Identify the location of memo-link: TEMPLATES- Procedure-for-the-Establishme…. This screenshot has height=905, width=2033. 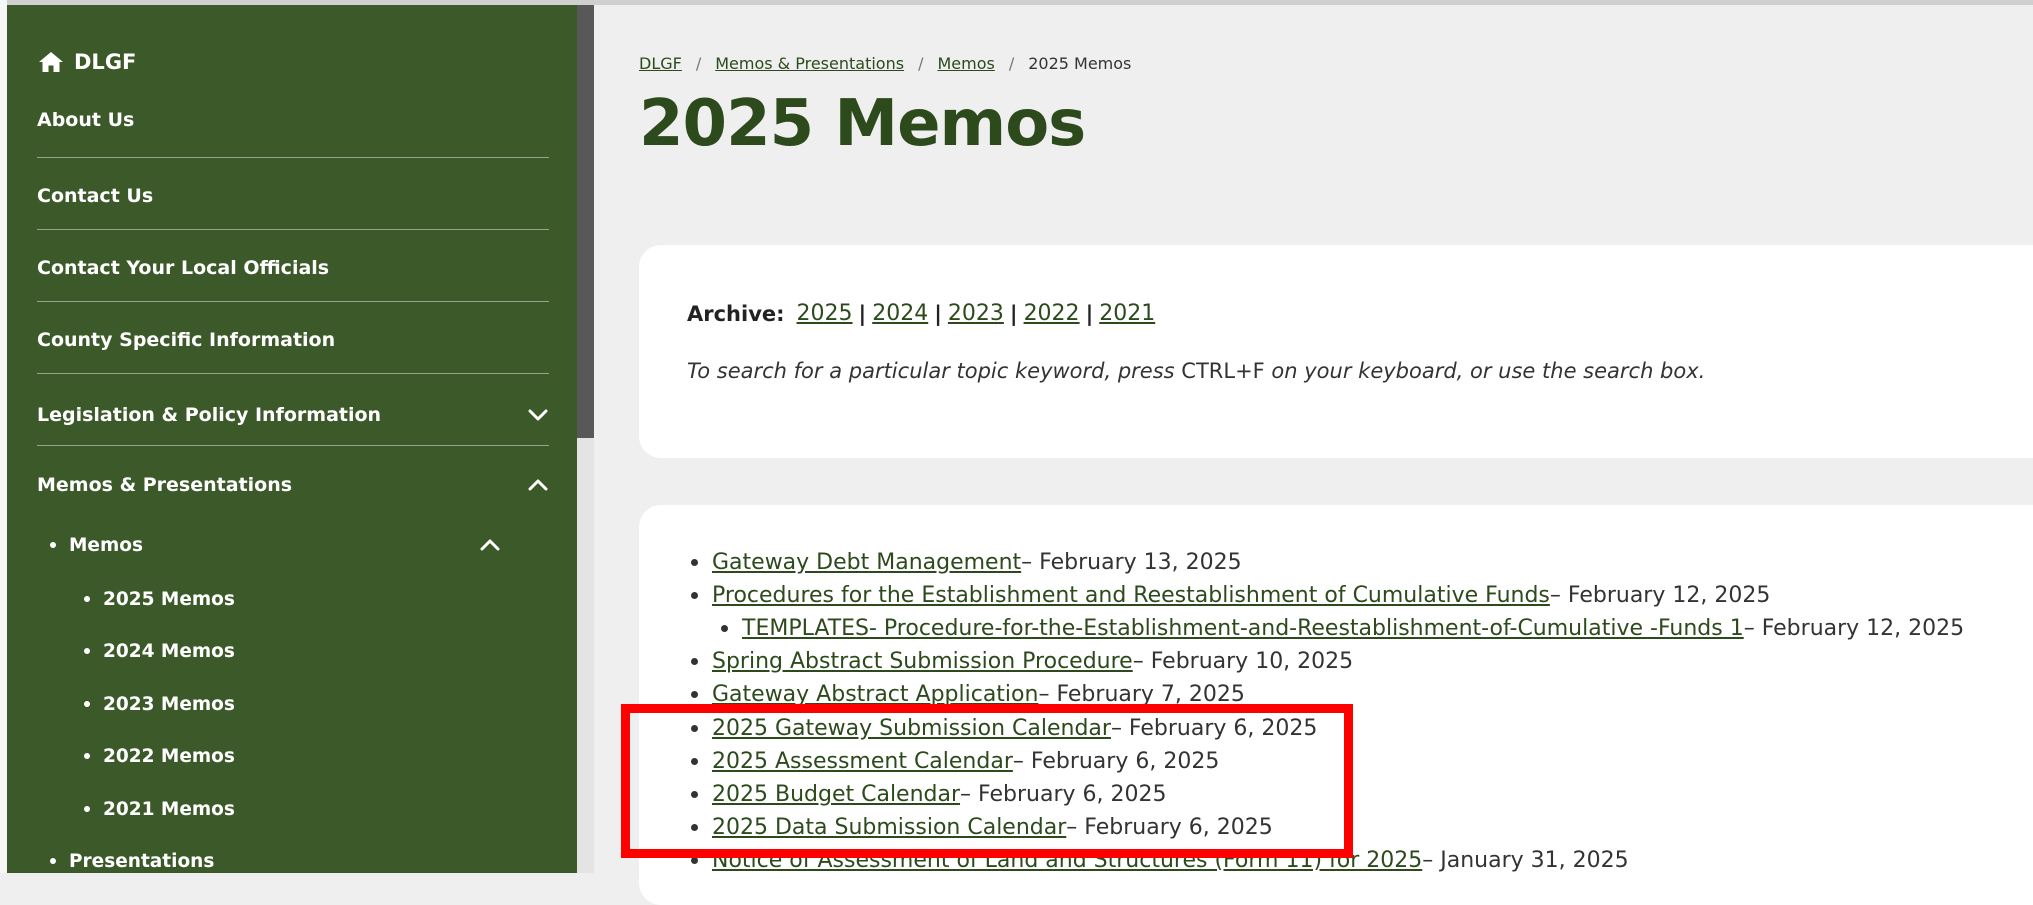
(1243, 628).